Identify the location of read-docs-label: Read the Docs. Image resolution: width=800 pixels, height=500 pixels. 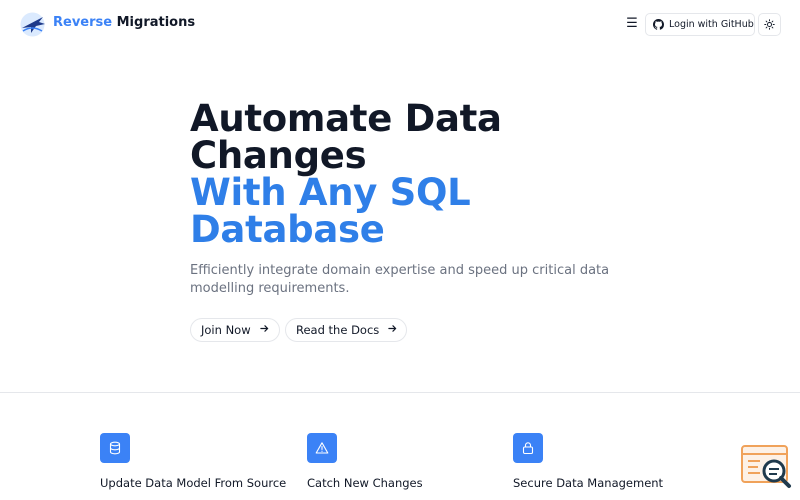
(338, 330).